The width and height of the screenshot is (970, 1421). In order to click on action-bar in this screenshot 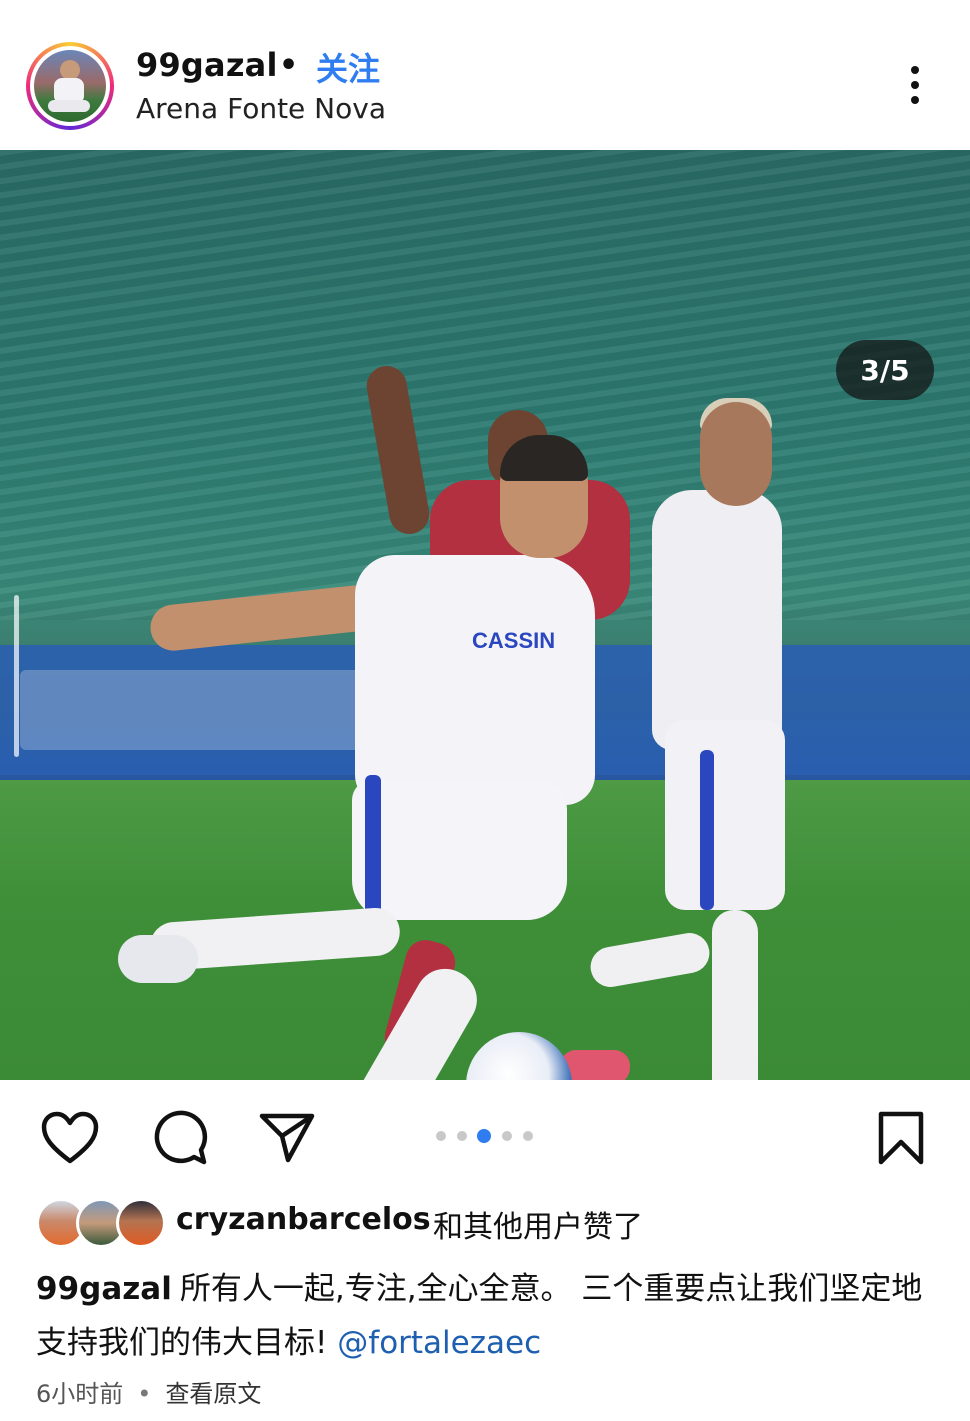, I will do `click(485, 1135)`.